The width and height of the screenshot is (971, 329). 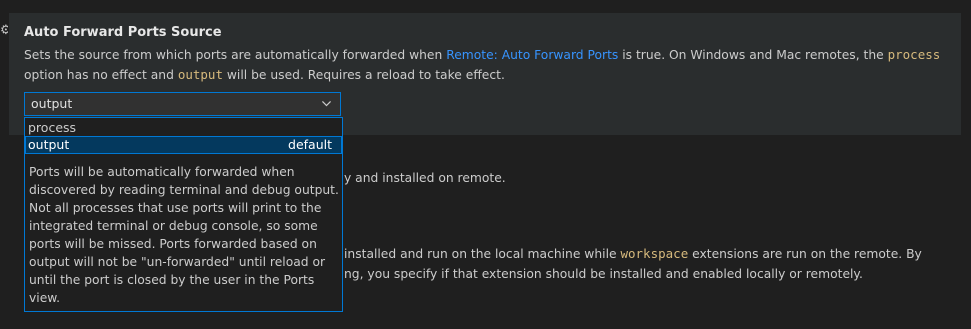 What do you see at coordinates (425, 178) in the screenshot?
I see `background-text-line: y and installed on remote.` at bounding box center [425, 178].